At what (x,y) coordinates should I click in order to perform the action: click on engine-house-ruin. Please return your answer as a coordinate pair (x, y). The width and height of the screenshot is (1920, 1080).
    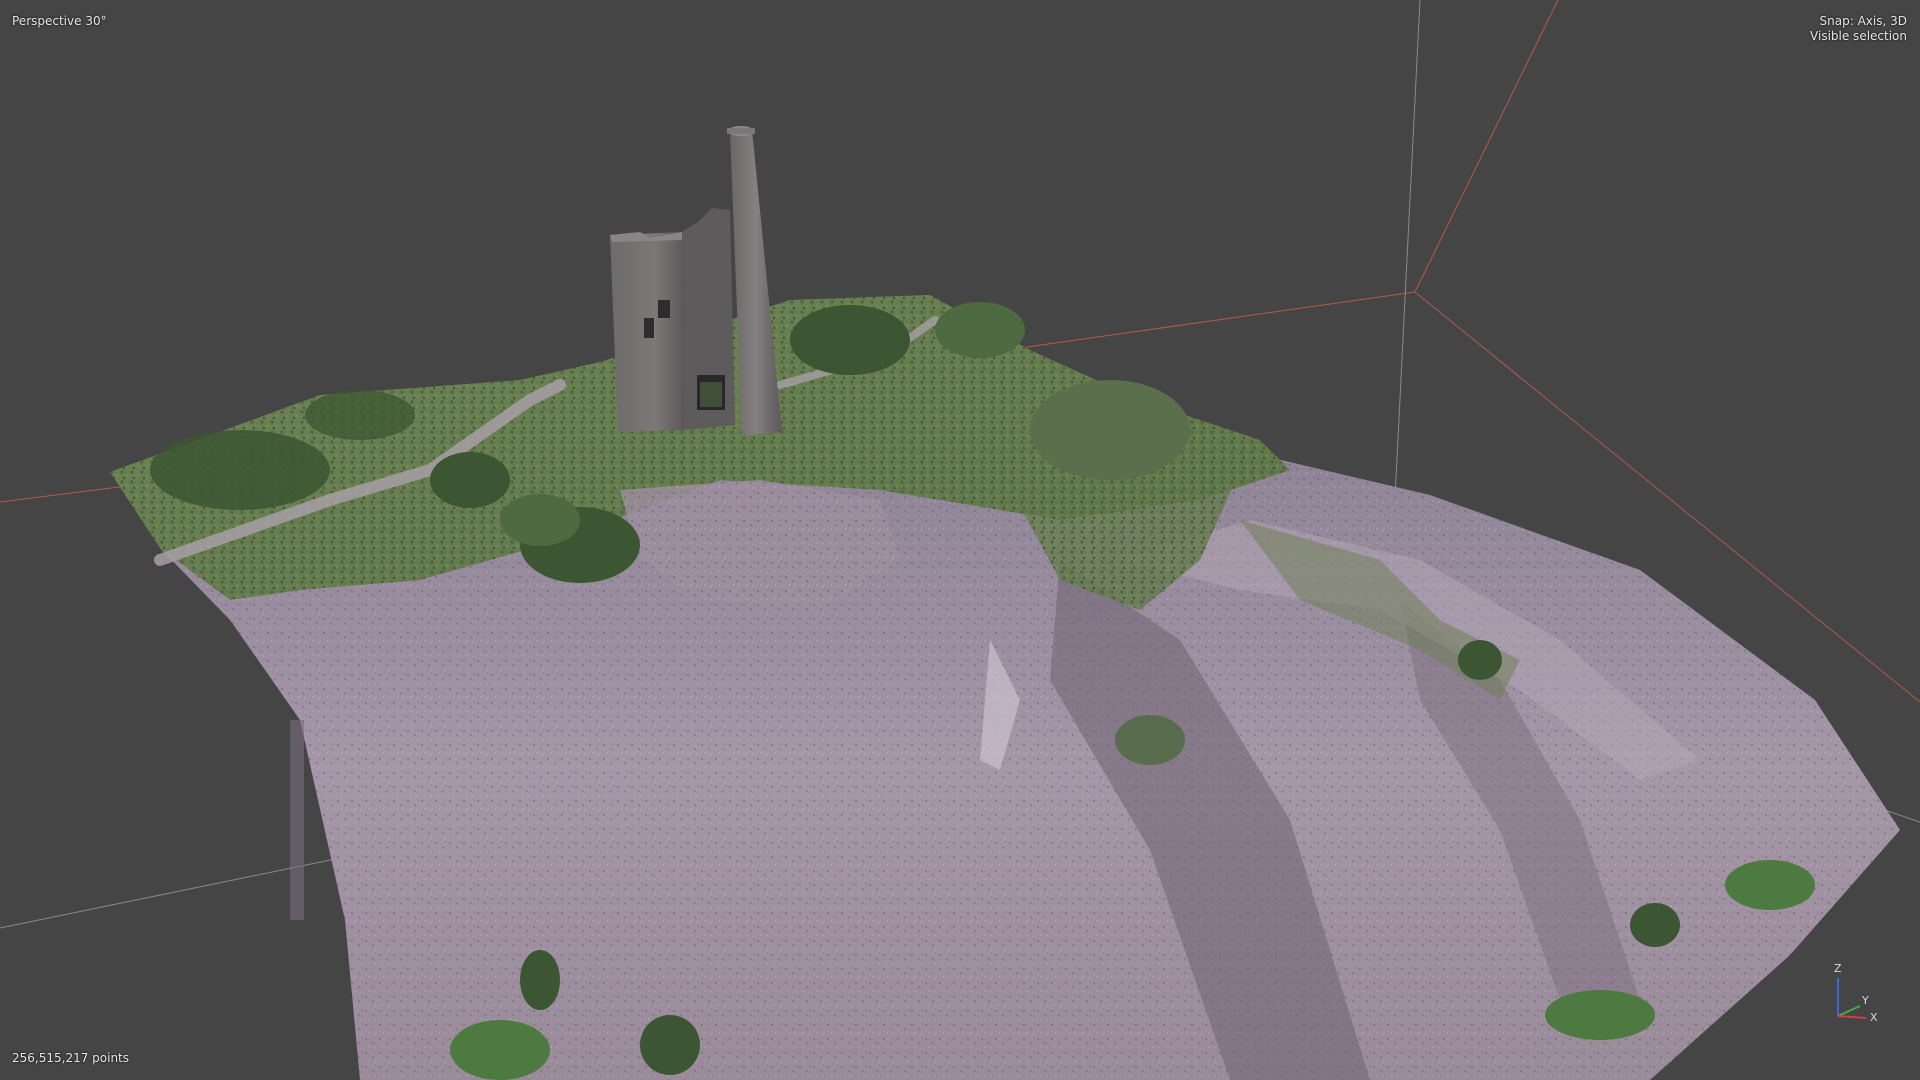
    Looking at the image, I should click on (672, 320).